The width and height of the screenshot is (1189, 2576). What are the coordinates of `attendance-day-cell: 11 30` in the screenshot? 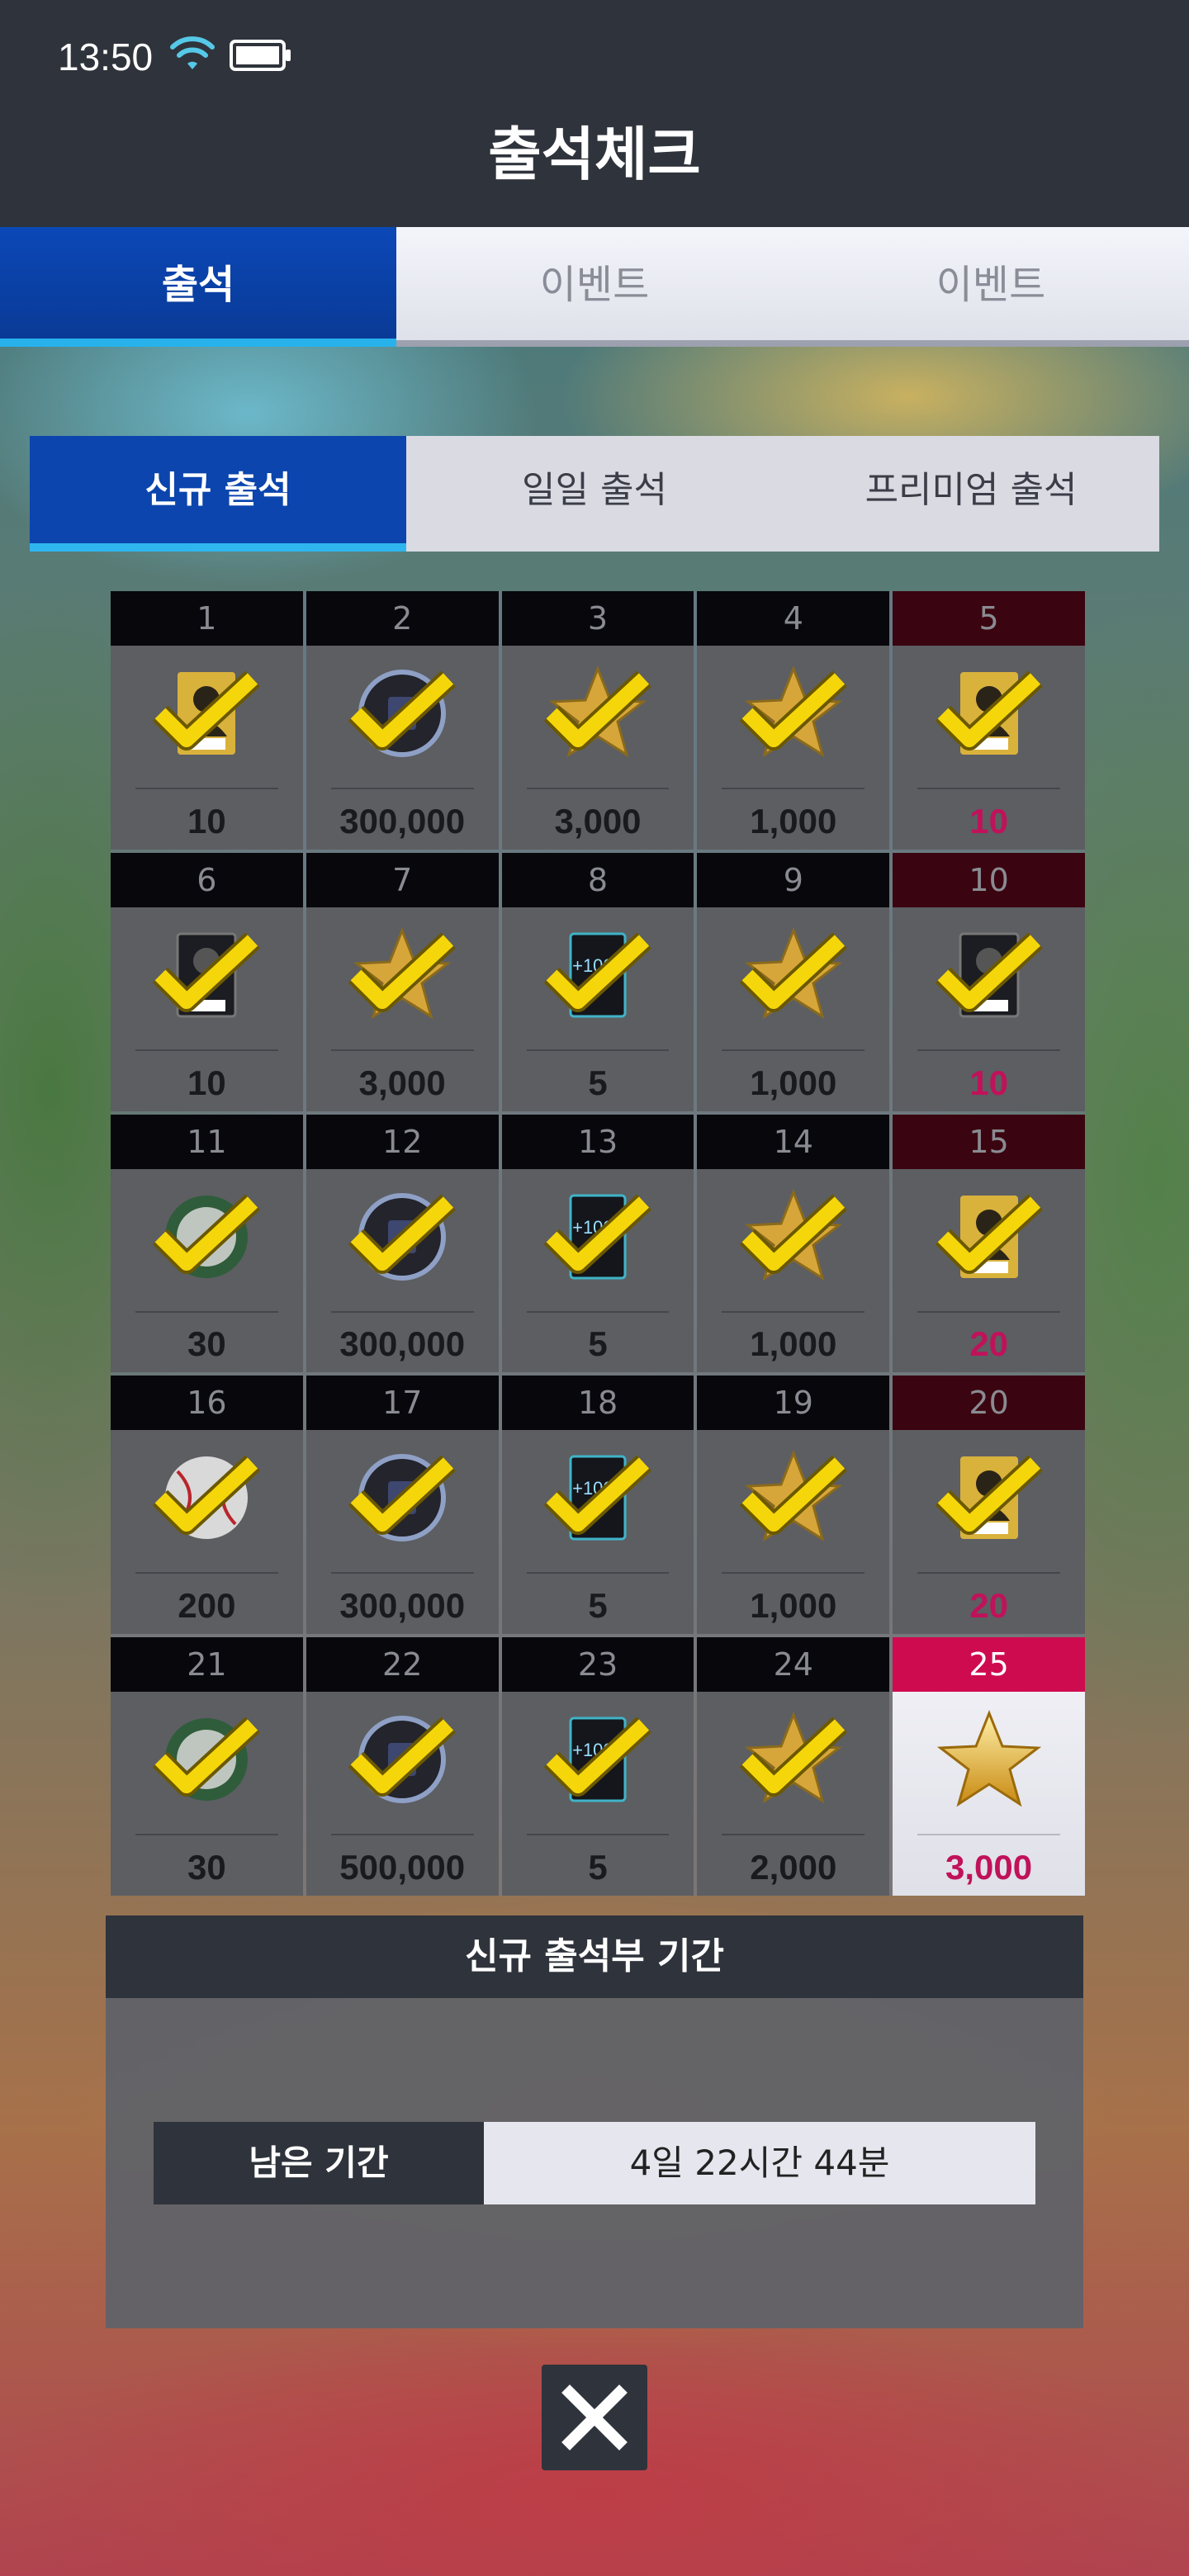 It's located at (207, 1243).